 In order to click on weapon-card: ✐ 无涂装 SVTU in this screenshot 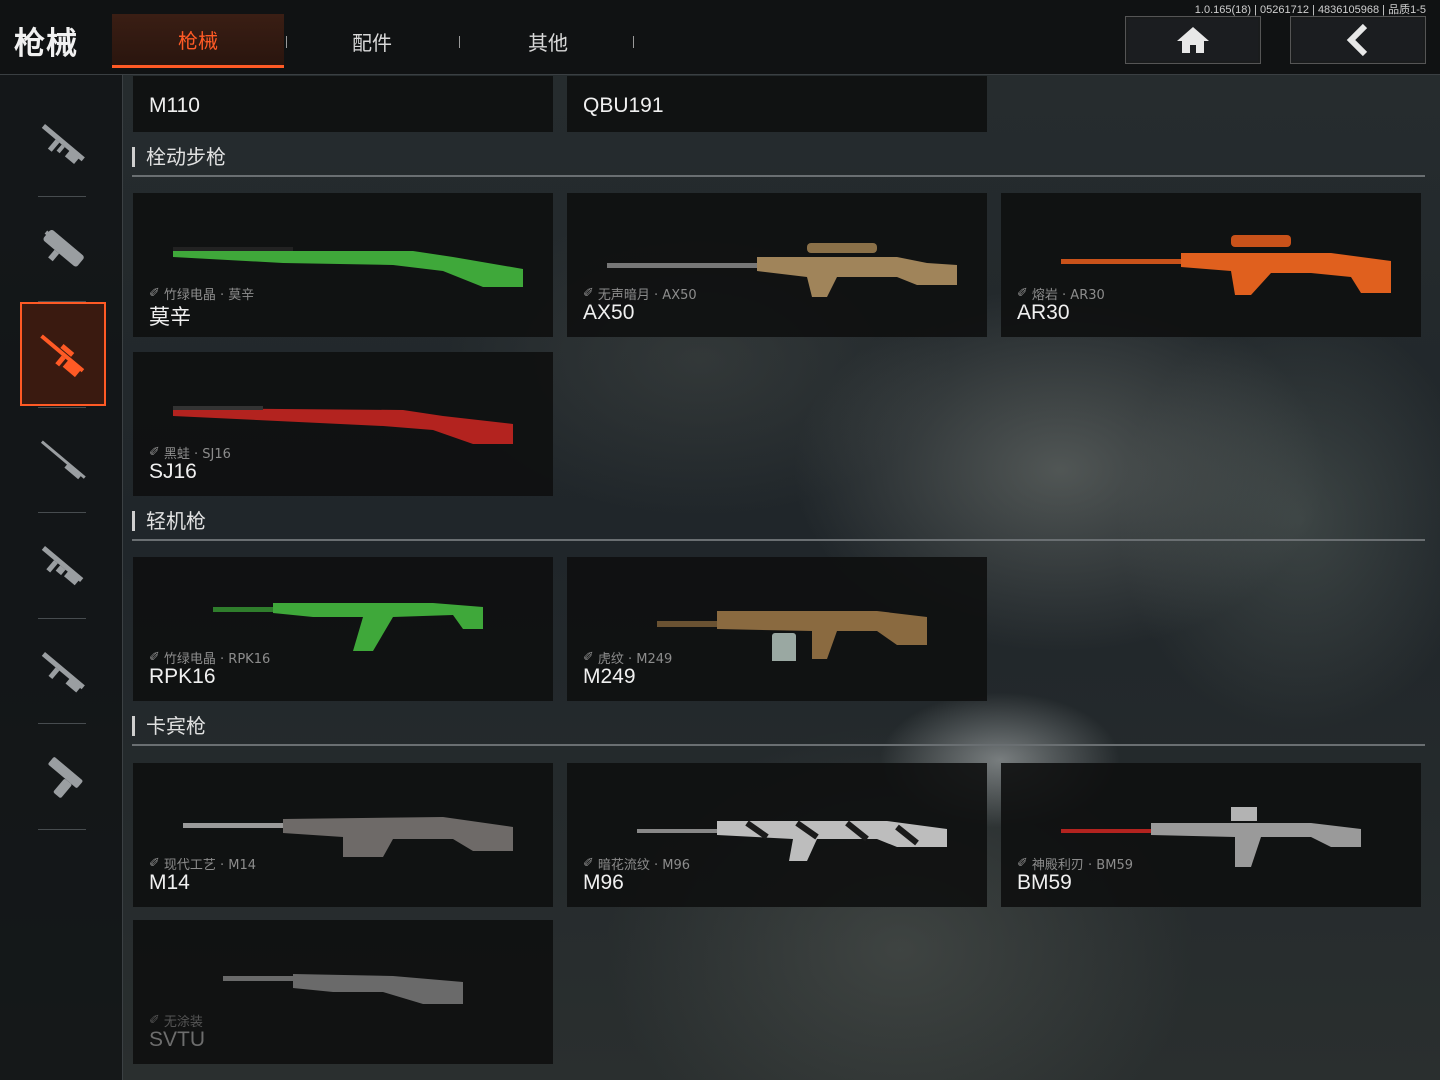, I will do `click(343, 992)`.